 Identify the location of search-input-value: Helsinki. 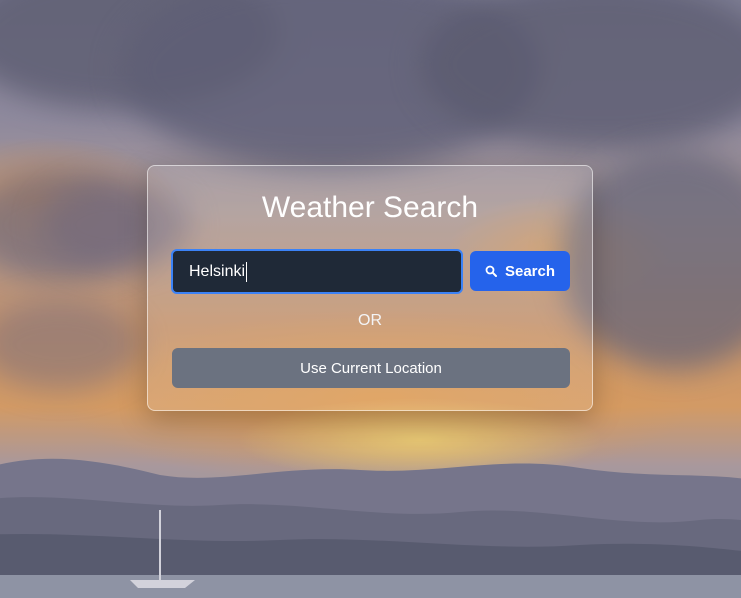
(217, 271).